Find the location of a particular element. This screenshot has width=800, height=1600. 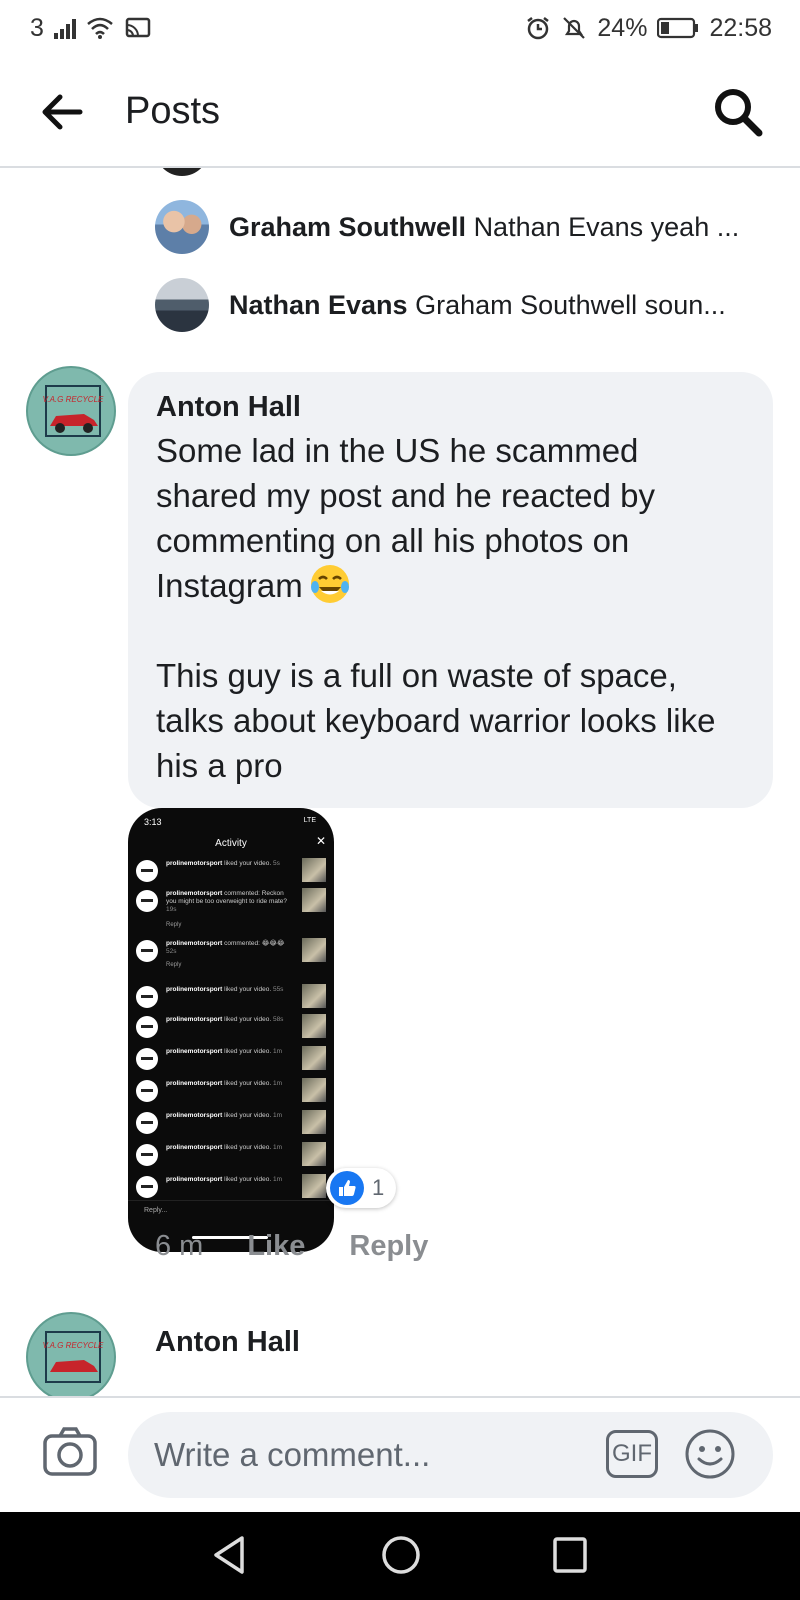

attachment-status-network: LTE is located at coordinates (309, 820).